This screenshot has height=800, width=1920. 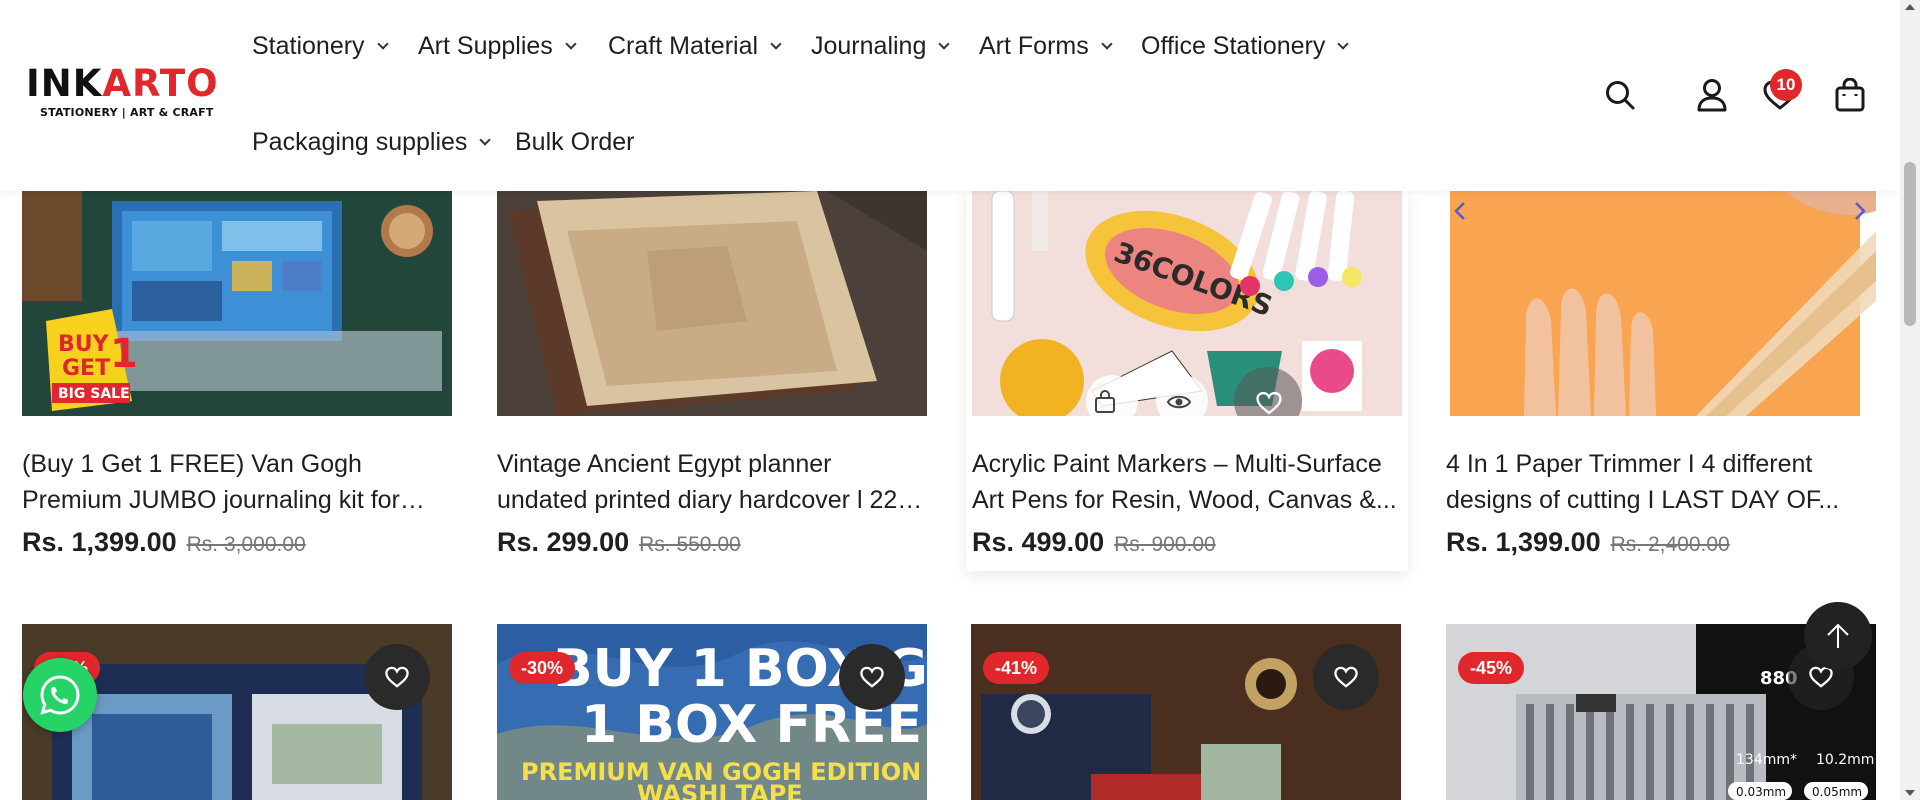 I want to click on whatsapp-chat-button, so click(x=60, y=695).